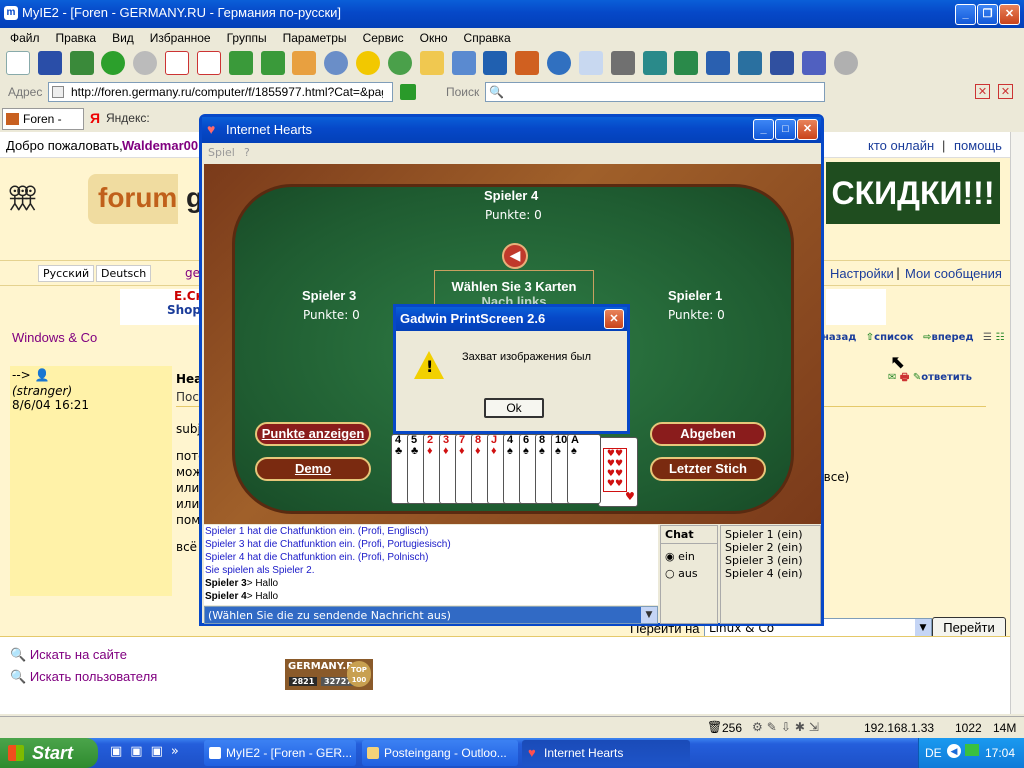 The height and width of the screenshot is (768, 1024). What do you see at coordinates (622, 63) in the screenshot?
I see `group-icon` at bounding box center [622, 63].